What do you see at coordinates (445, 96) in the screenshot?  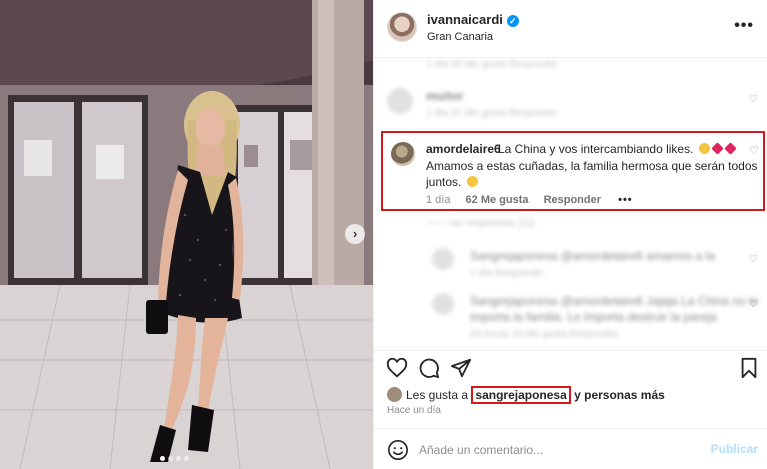 I see `comment-username: muitor` at bounding box center [445, 96].